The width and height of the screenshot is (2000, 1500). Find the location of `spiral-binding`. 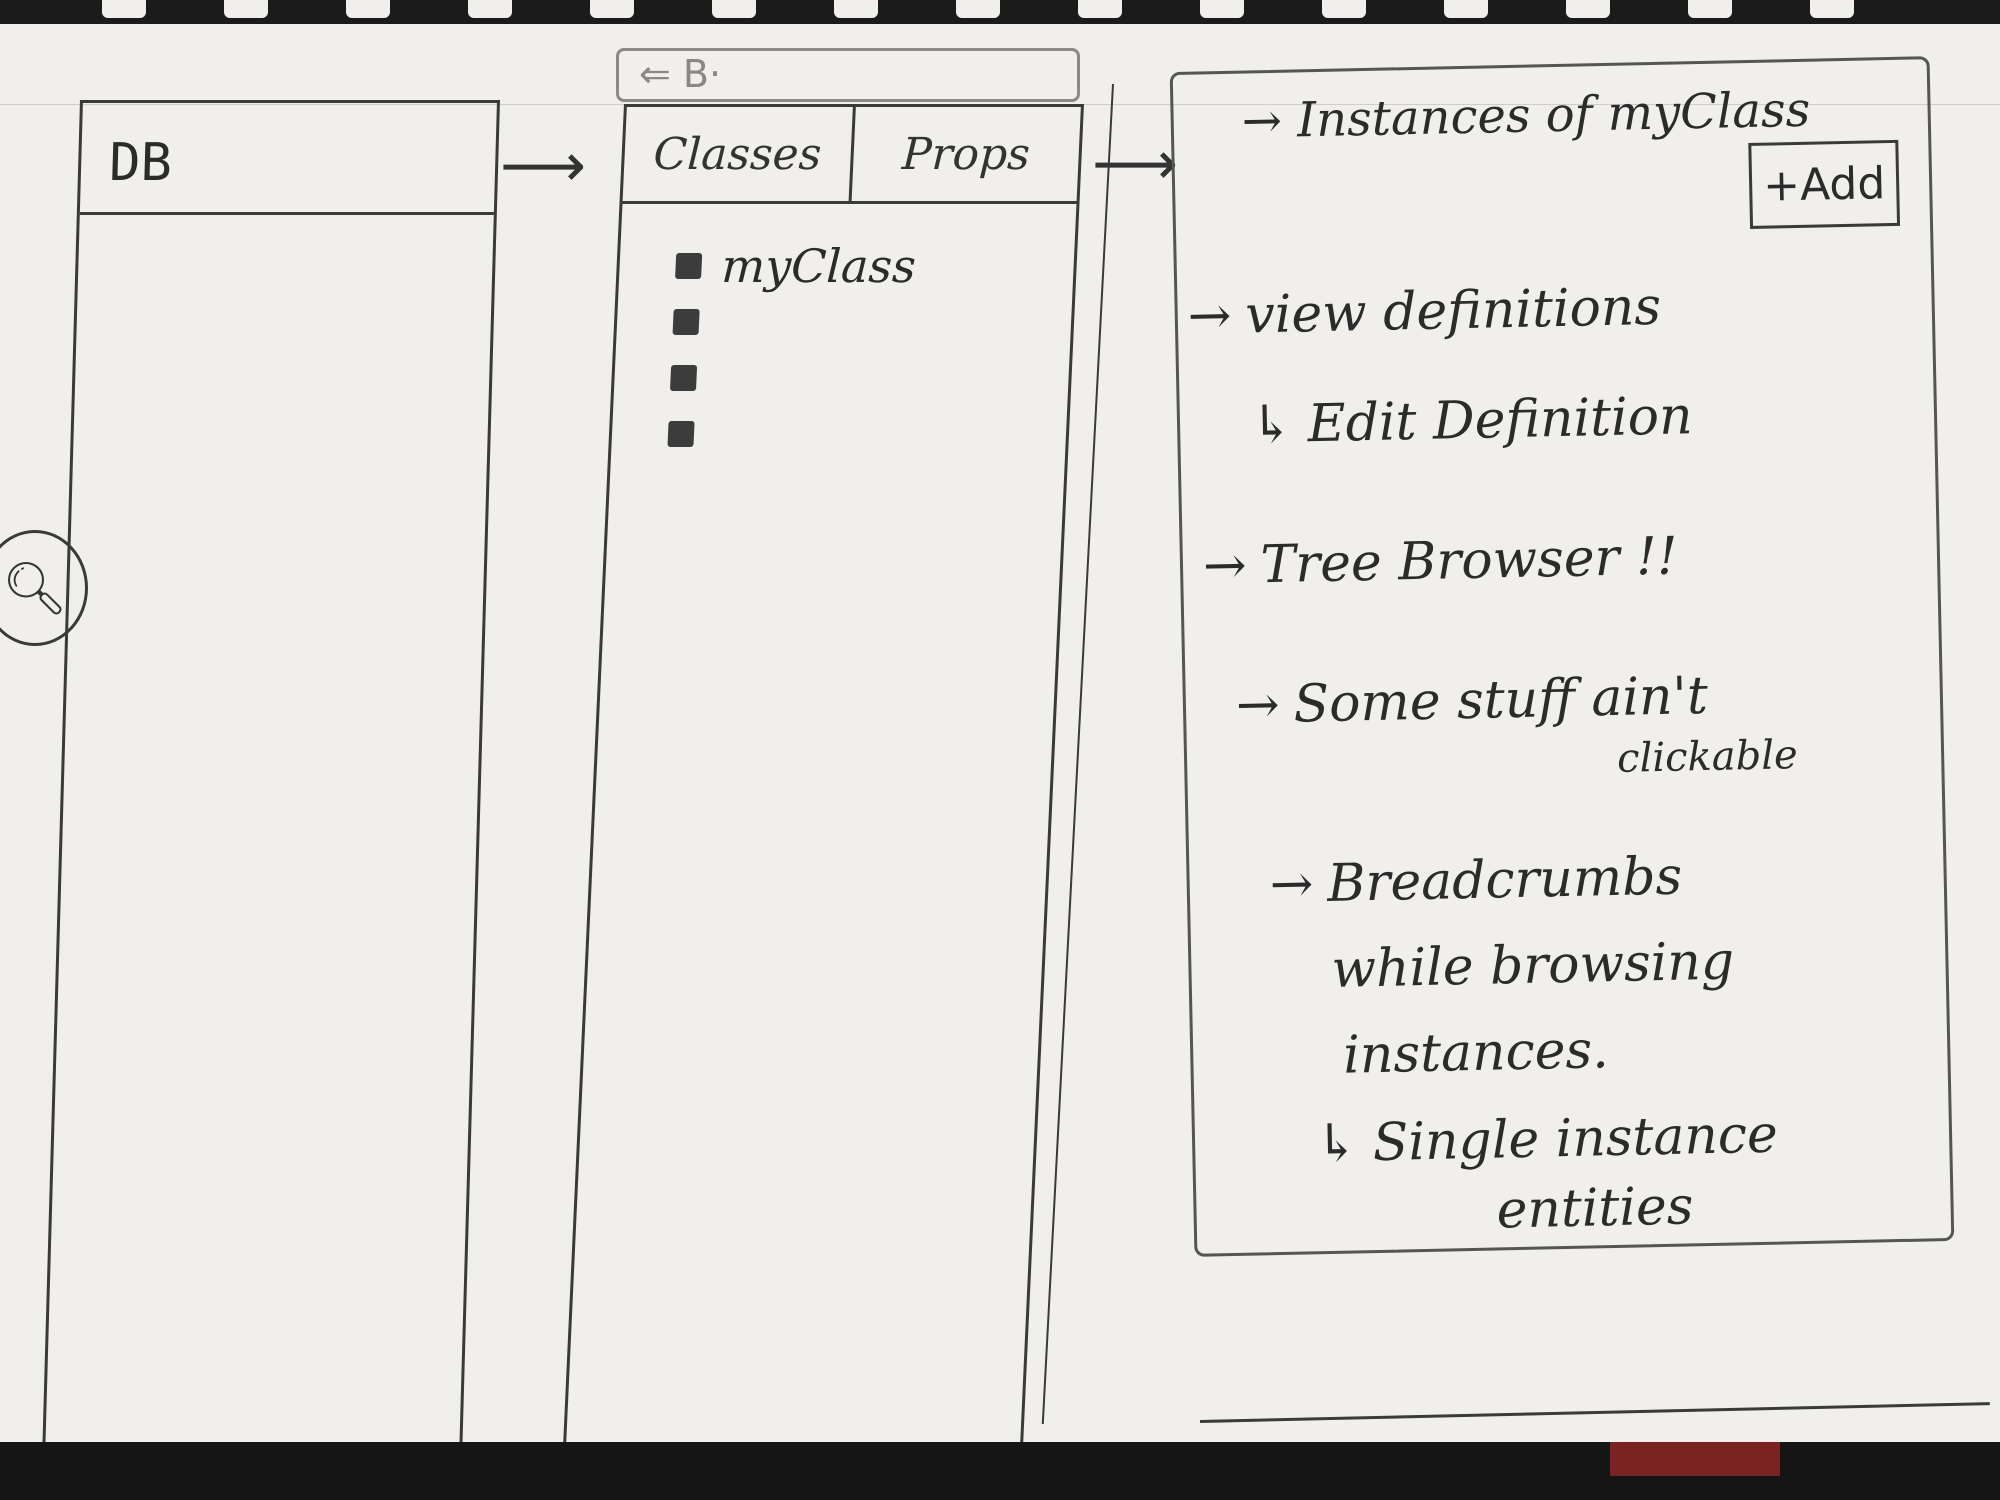

spiral-binding is located at coordinates (1000, 12).